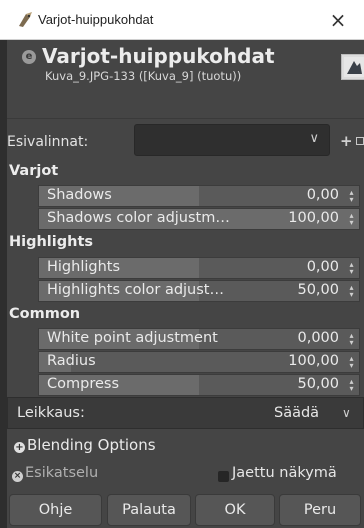 Image resolution: width=364 pixels, height=528 pixels. I want to click on clipping-value: Säädä, so click(296, 413).